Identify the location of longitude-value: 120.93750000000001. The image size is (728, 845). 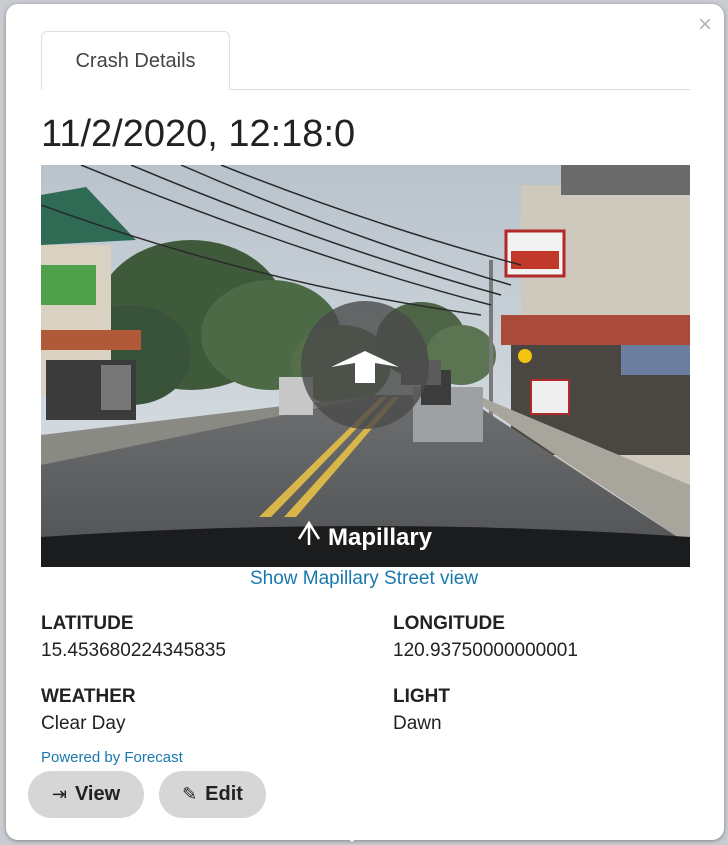
(485, 650).